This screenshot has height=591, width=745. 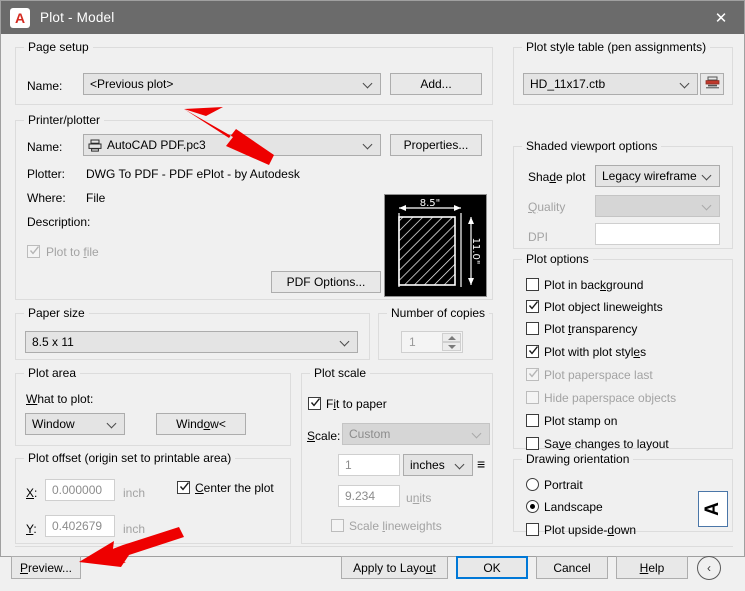 I want to click on window-select-label: Window<, so click(x=201, y=424).